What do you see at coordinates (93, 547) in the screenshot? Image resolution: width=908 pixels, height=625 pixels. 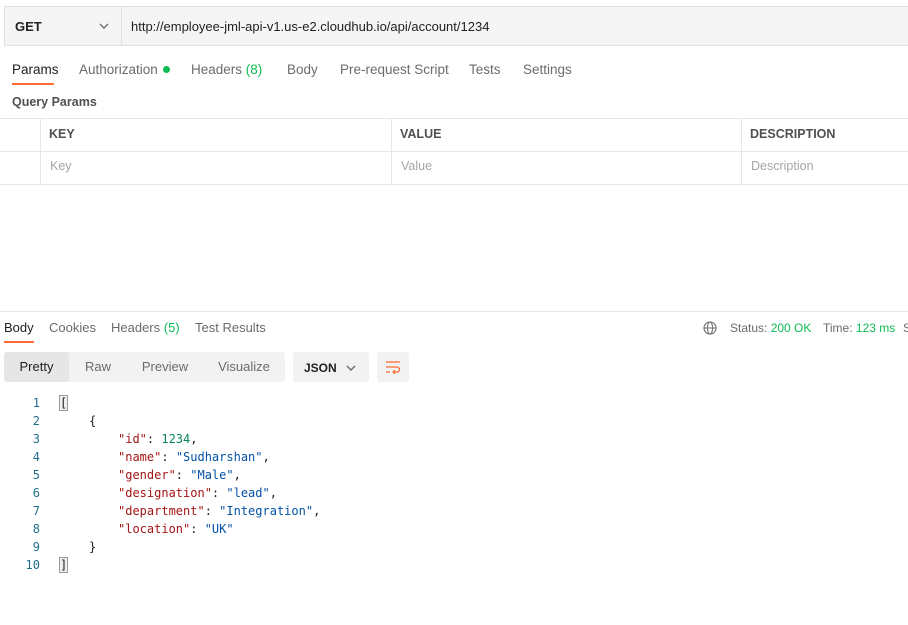 I see `close-object-brace: }` at bounding box center [93, 547].